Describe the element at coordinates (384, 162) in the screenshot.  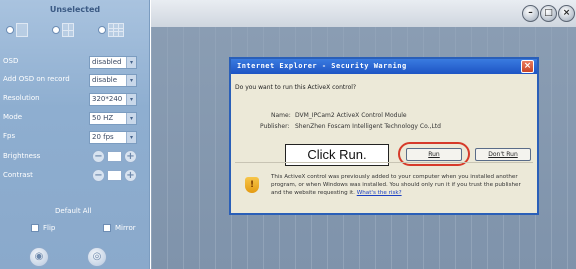
I see `dialog-separator` at that location.